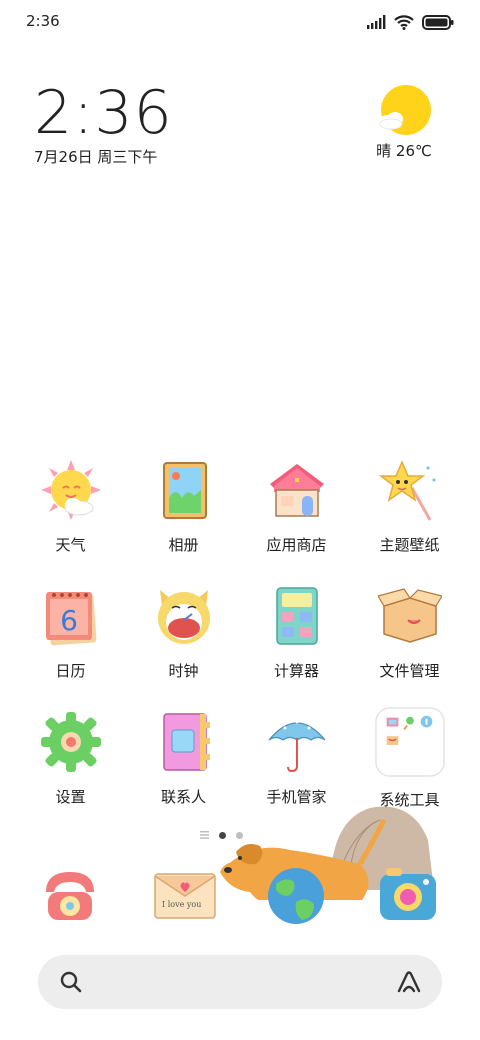  I want to click on signal-icon, so click(376, 22).